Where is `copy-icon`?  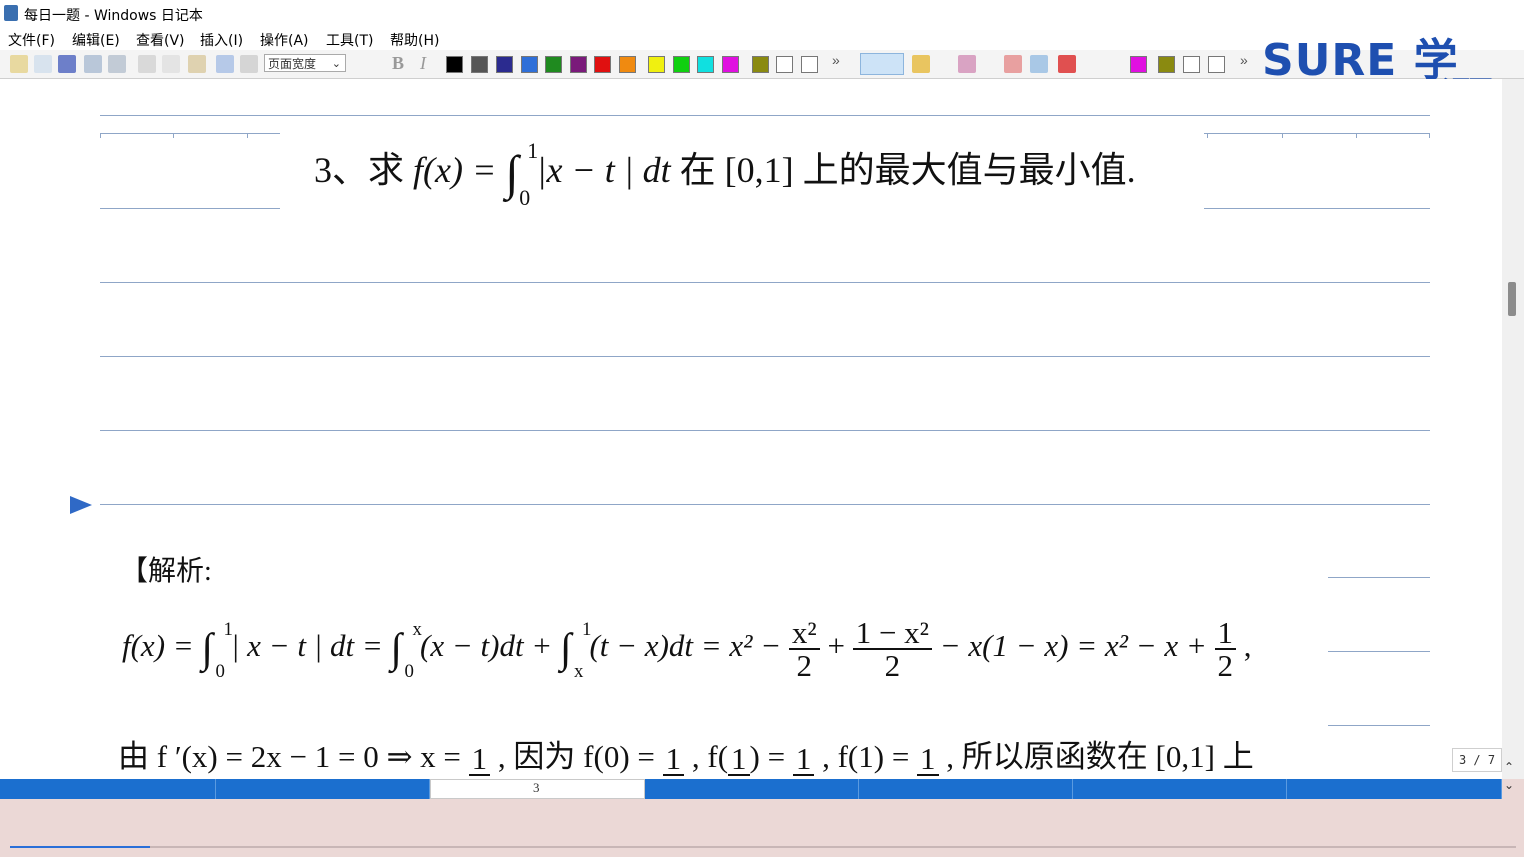
copy-icon is located at coordinates (171, 64).